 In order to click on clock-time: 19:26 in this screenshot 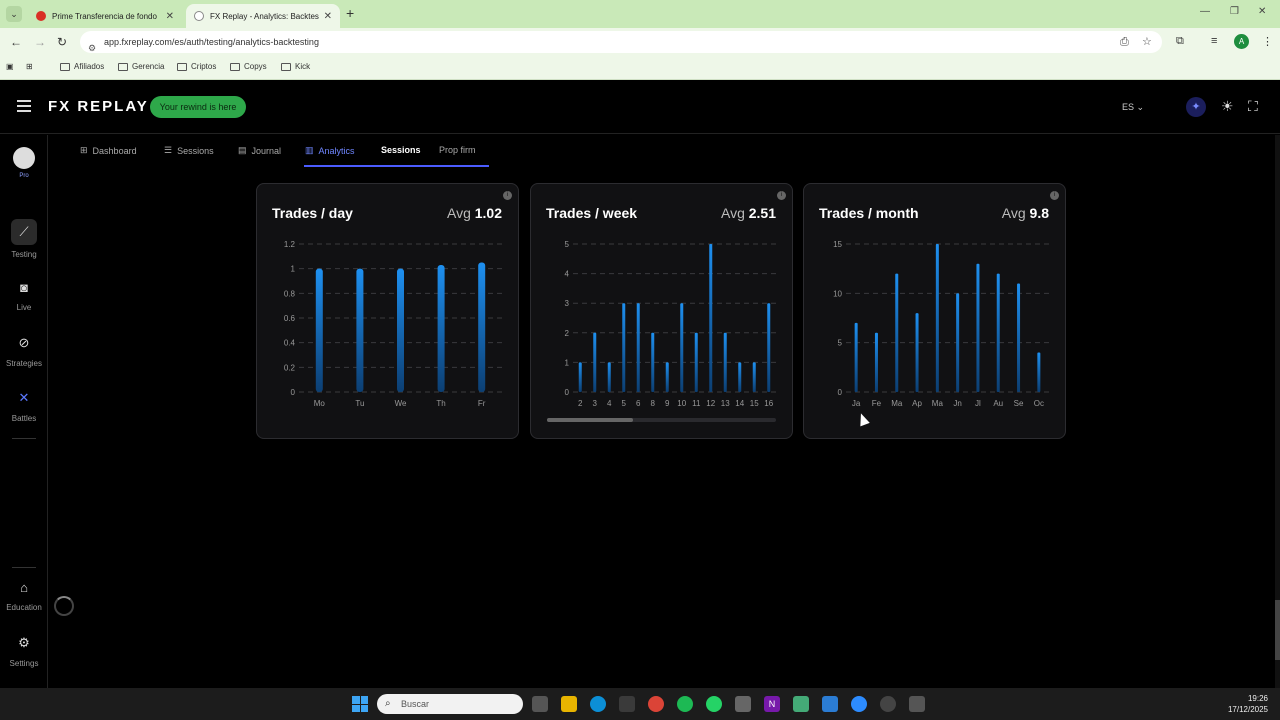, I will do `click(1257, 698)`.